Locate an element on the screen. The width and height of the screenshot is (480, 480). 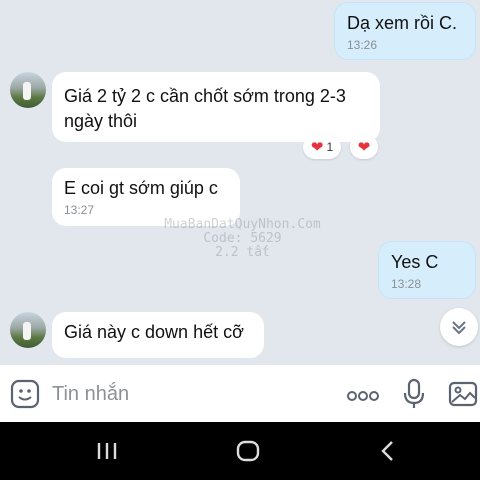
message-text: Dạ xem rồi C. is located at coordinates (402, 23).